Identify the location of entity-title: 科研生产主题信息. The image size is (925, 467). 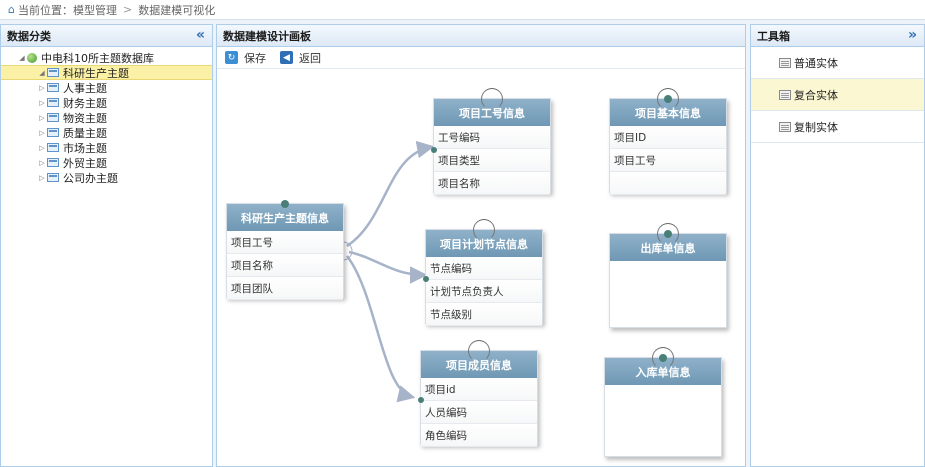
(285, 218).